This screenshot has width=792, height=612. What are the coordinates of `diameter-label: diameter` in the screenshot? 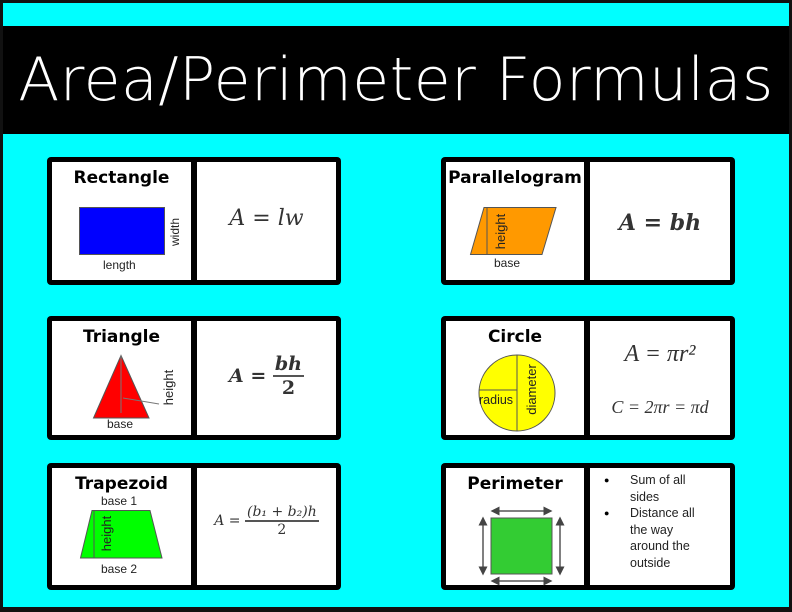 It's located at (531, 389).